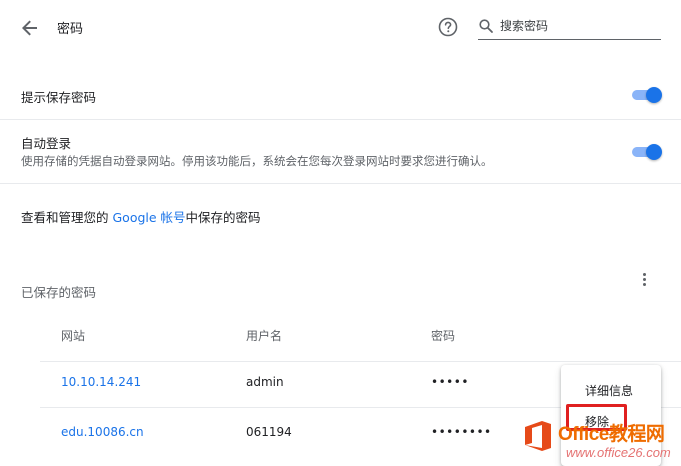 This screenshot has height=466, width=681. What do you see at coordinates (265, 382) in the screenshot?
I see `saved-username: admin` at bounding box center [265, 382].